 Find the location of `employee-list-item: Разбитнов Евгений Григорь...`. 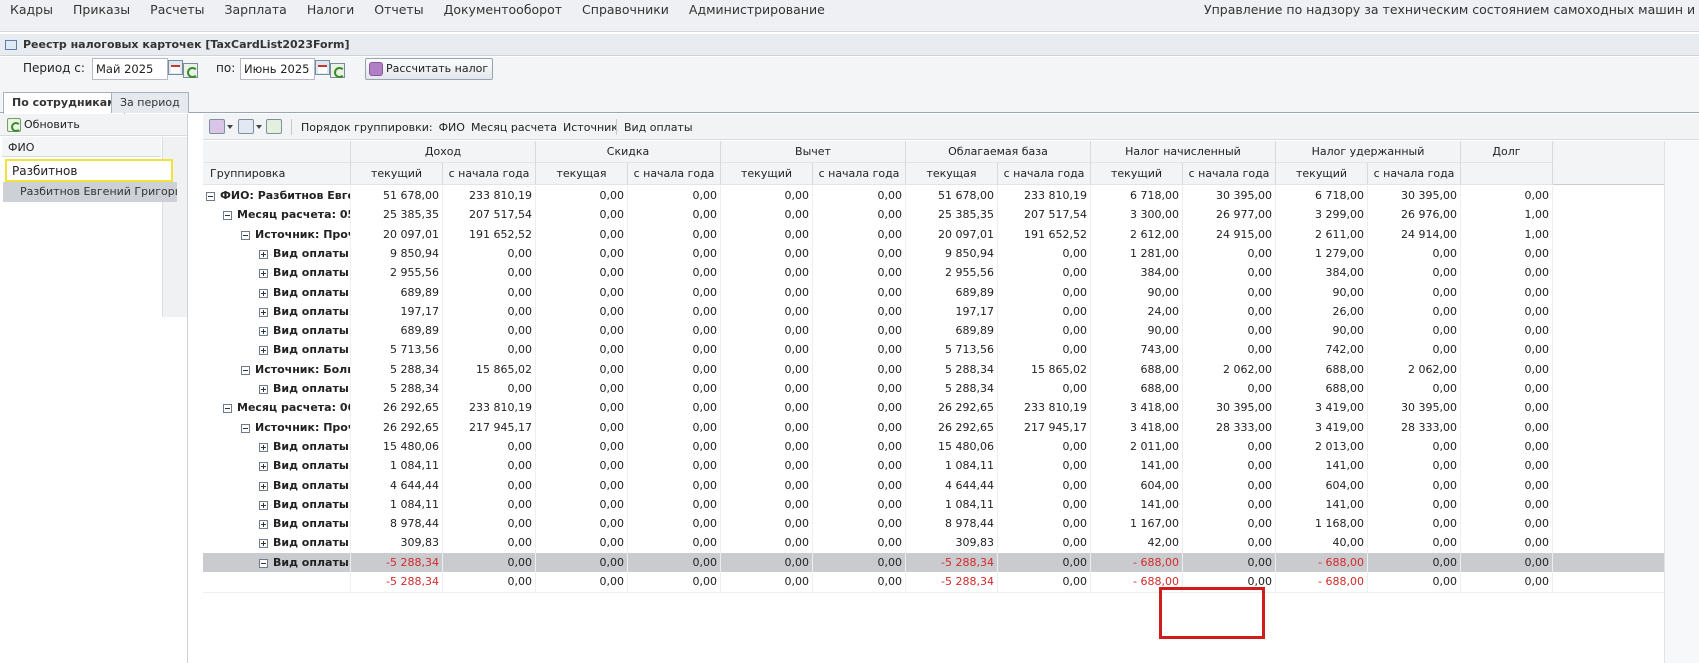

employee-list-item: Разбитнов Евгений Григорь... is located at coordinates (90, 192).